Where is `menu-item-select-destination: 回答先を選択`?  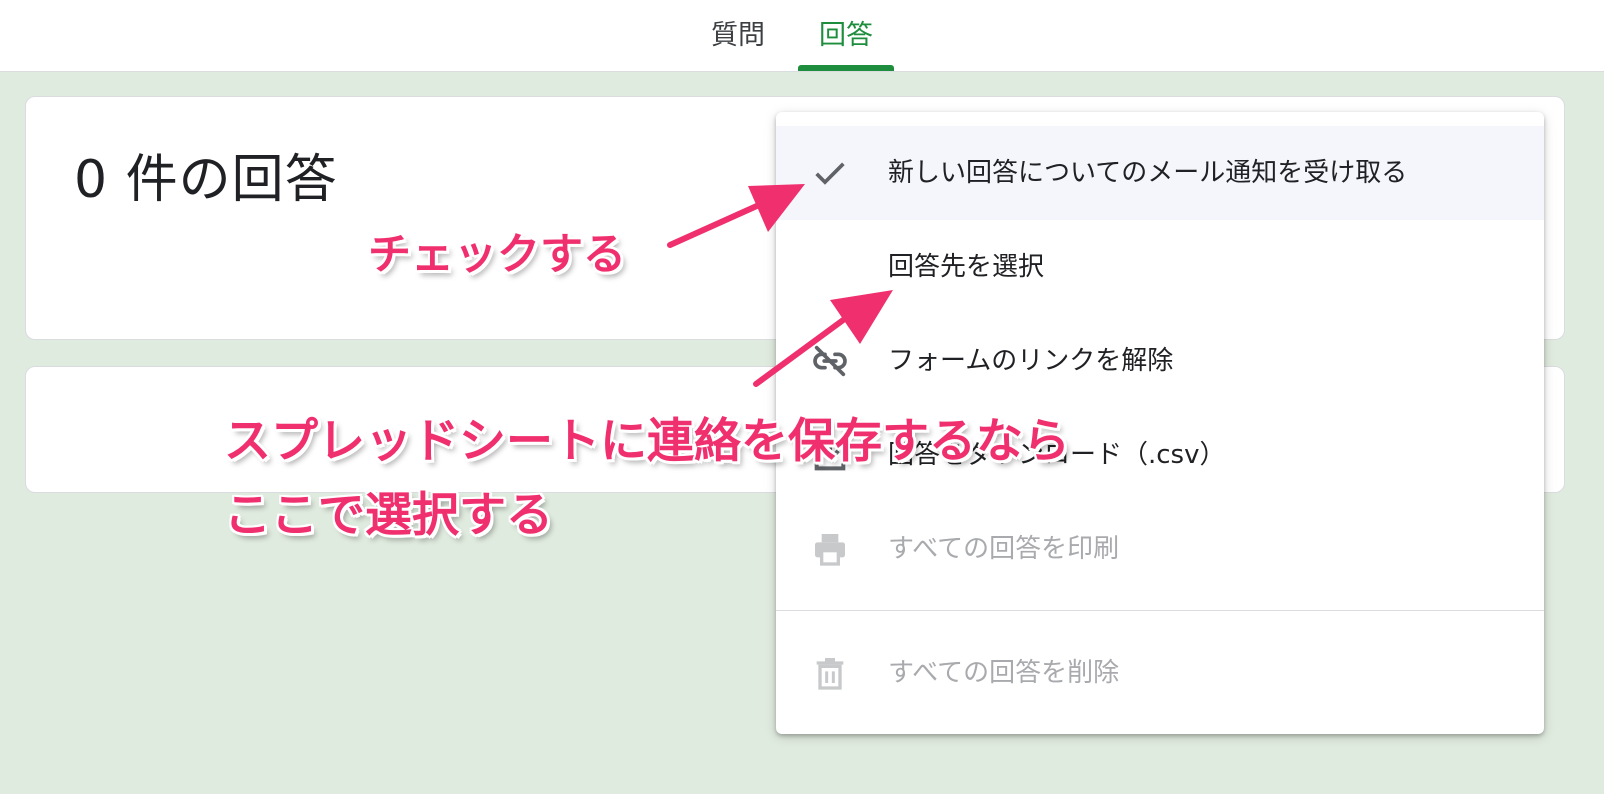
menu-item-select-destination: 回答先を選択 is located at coordinates (1160, 267).